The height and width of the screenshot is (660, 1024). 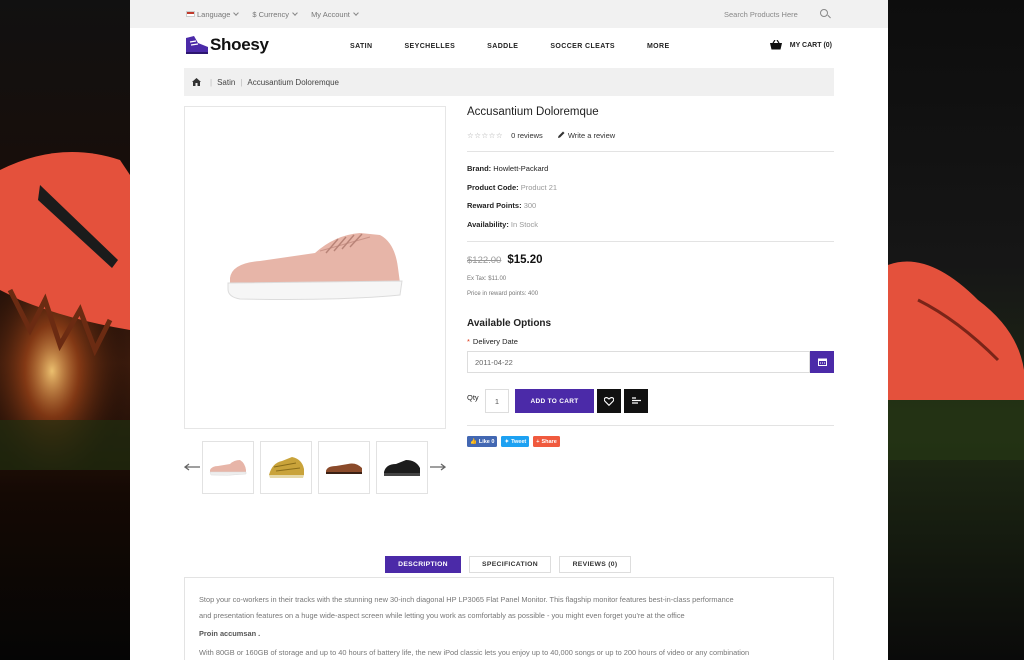 I want to click on thumbs-up-icon: 👍, so click(x=473, y=441).